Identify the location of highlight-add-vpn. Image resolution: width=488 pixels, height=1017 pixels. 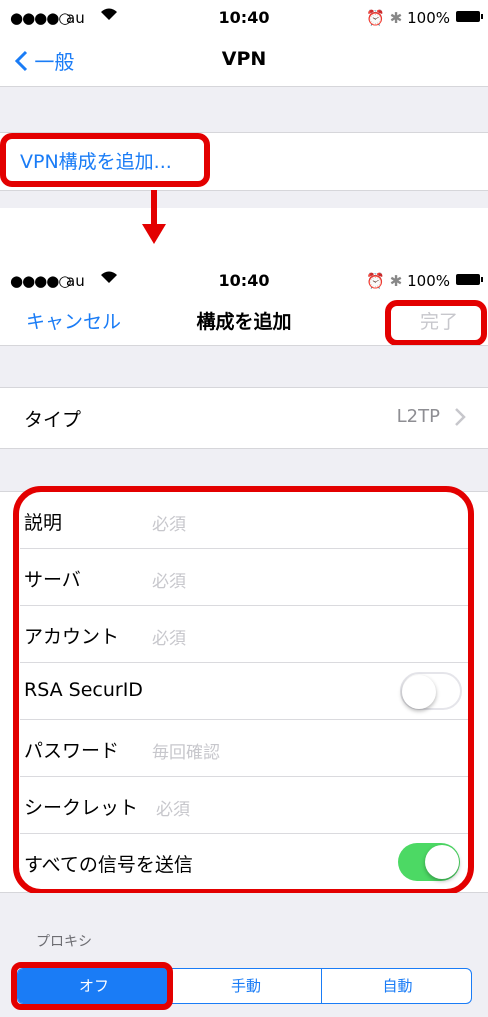
(105, 160).